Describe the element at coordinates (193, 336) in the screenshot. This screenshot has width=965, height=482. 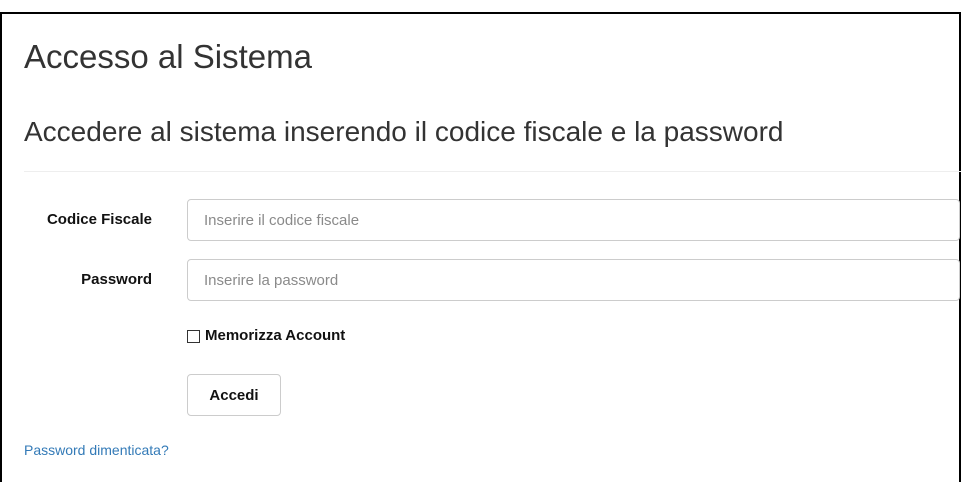
I see `remember-checkbox` at that location.